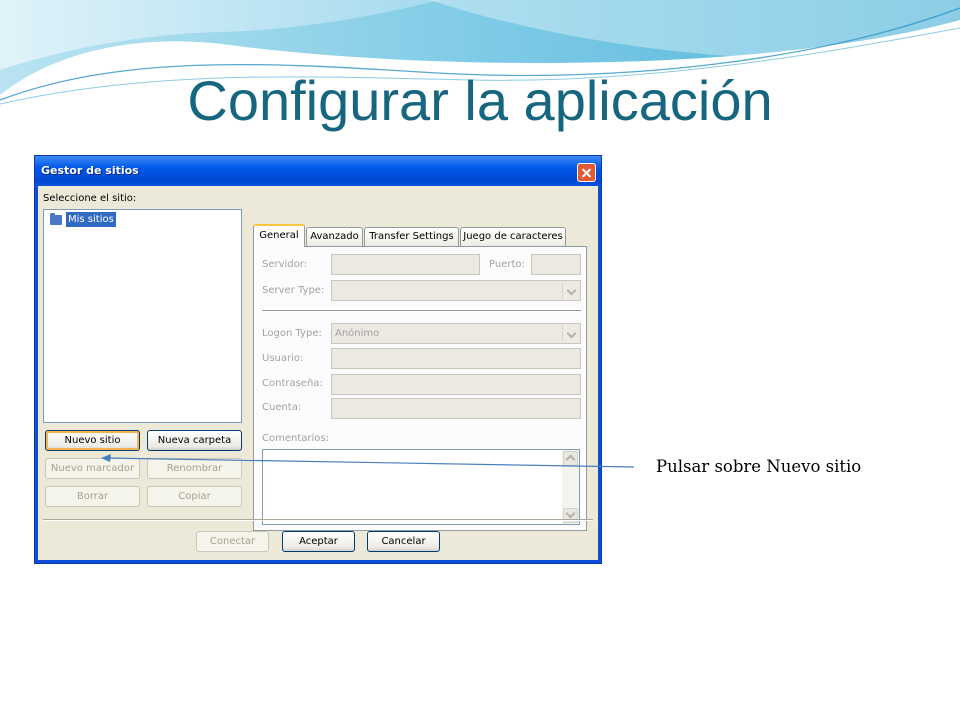 The height and width of the screenshot is (720, 960). I want to click on tab-avanzado: Avanzado, so click(334, 236).